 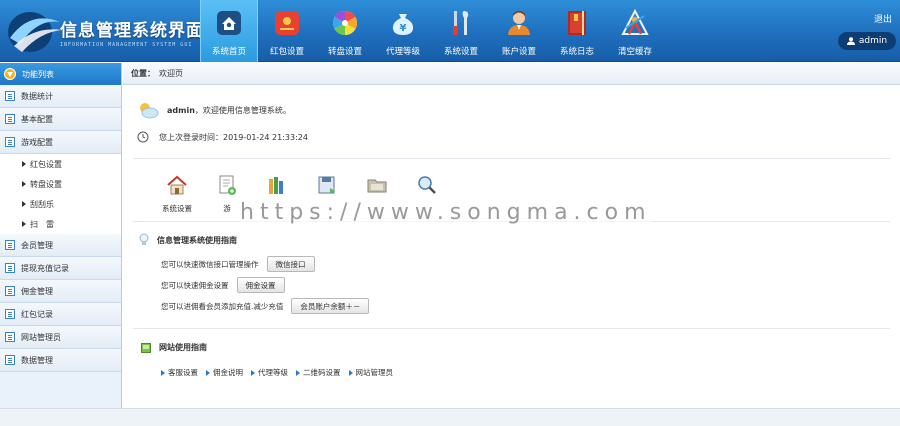 What do you see at coordinates (188, 240) in the screenshot?
I see `guide-section-title: 信息管理系统使用指南` at bounding box center [188, 240].